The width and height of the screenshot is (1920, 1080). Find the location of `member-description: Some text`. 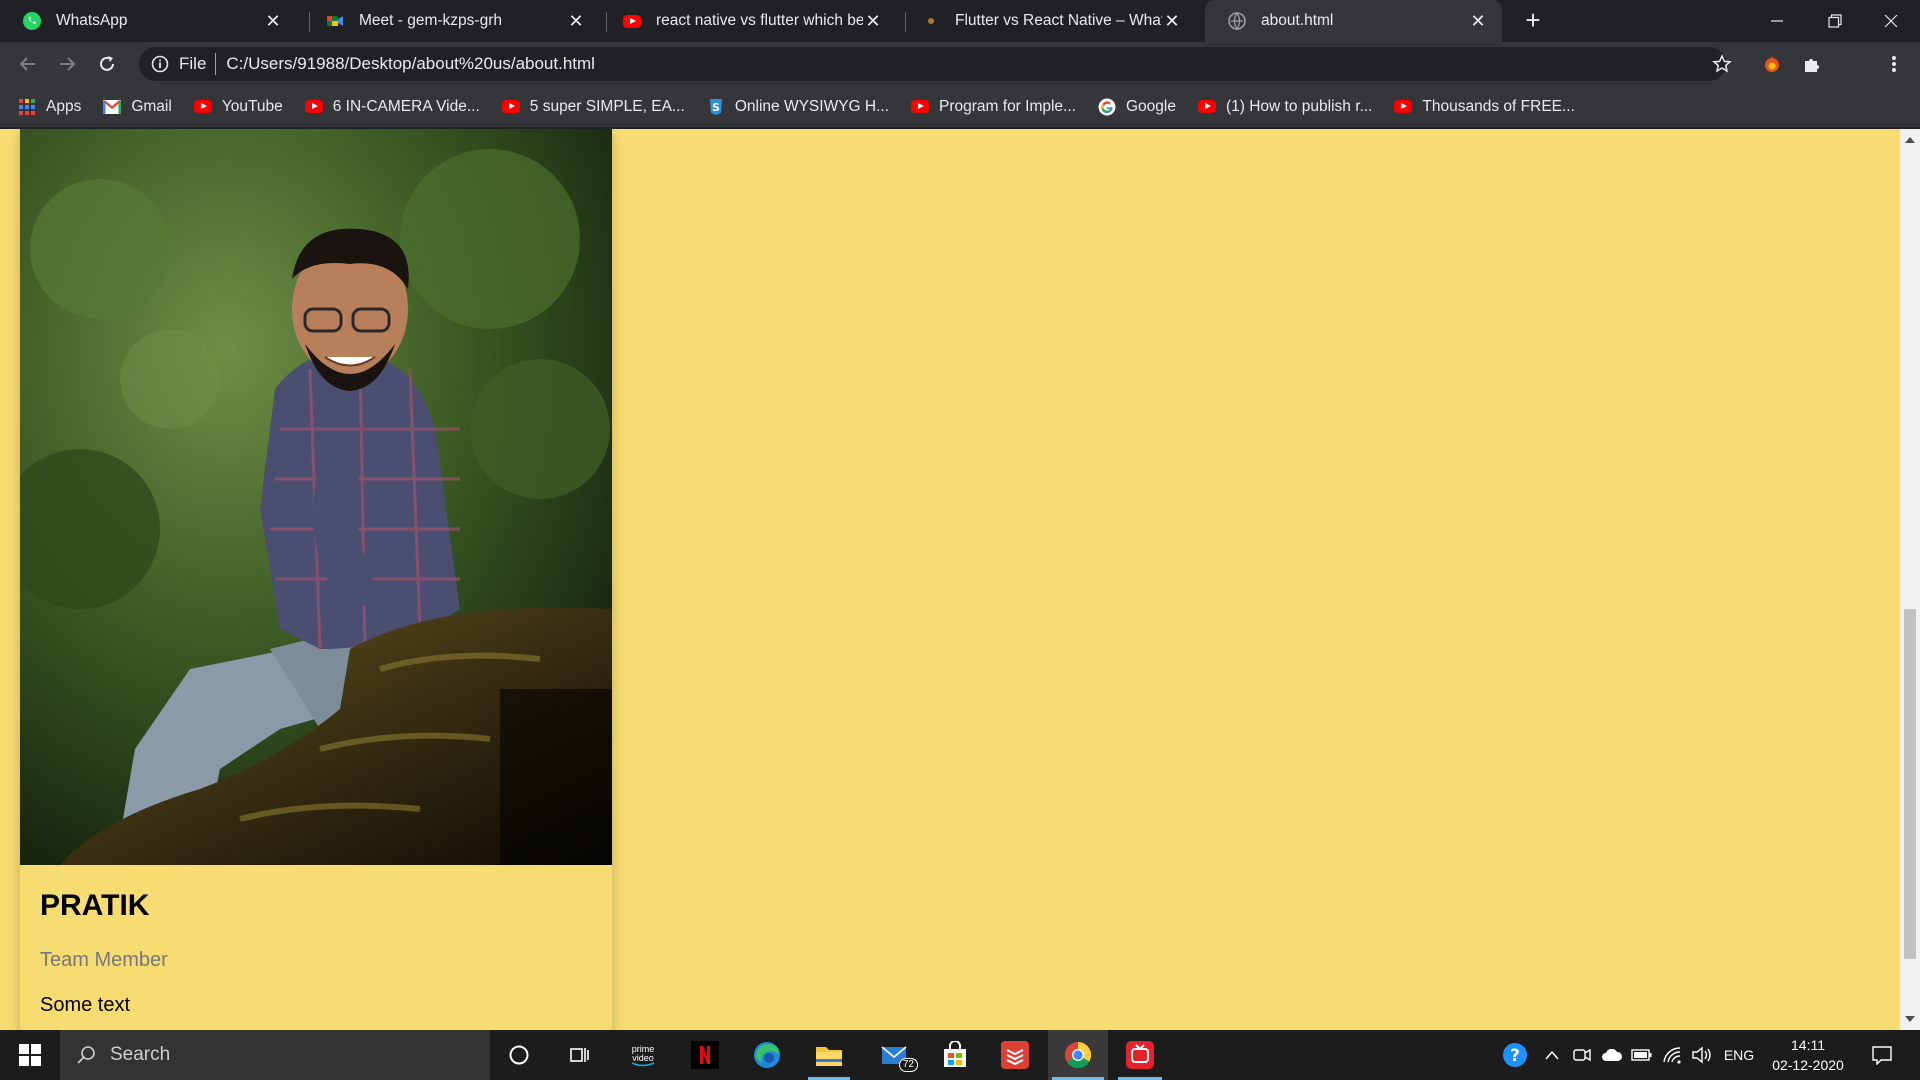

member-description: Some text is located at coordinates (85, 1005).